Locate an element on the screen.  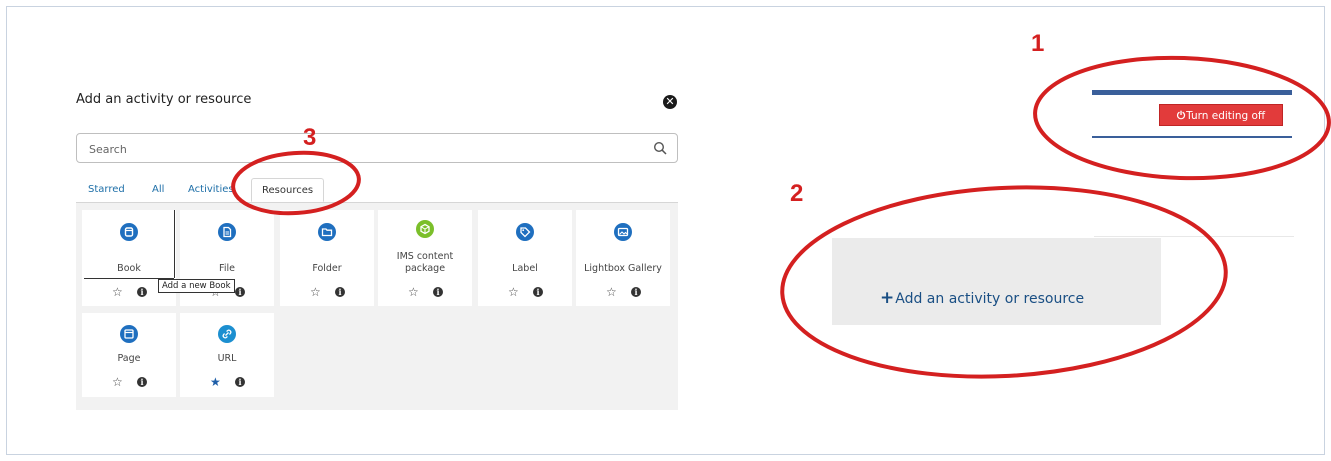
card-label: Label is located at coordinates (525, 268).